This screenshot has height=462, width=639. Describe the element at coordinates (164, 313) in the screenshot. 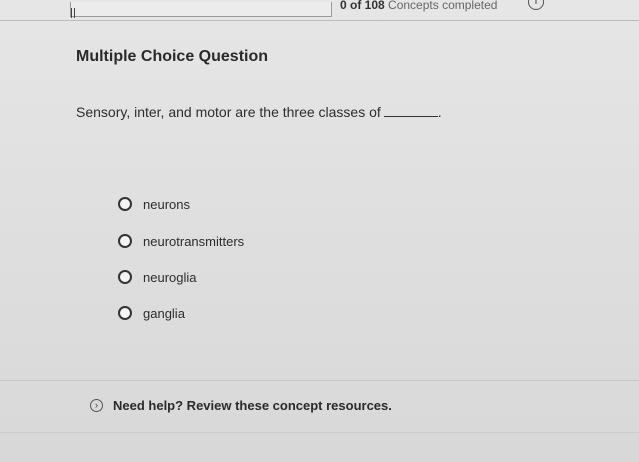

I see `choice-label: ganglia` at that location.